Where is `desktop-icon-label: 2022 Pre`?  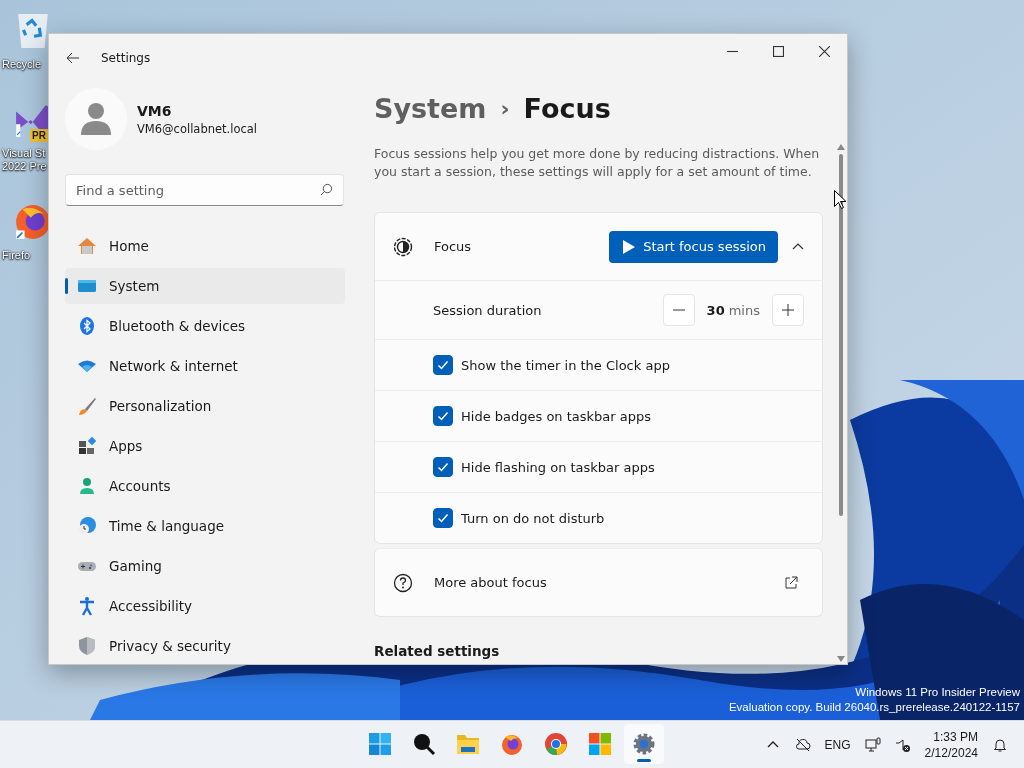 desktop-icon-label: 2022 Pre is located at coordinates (24, 166).